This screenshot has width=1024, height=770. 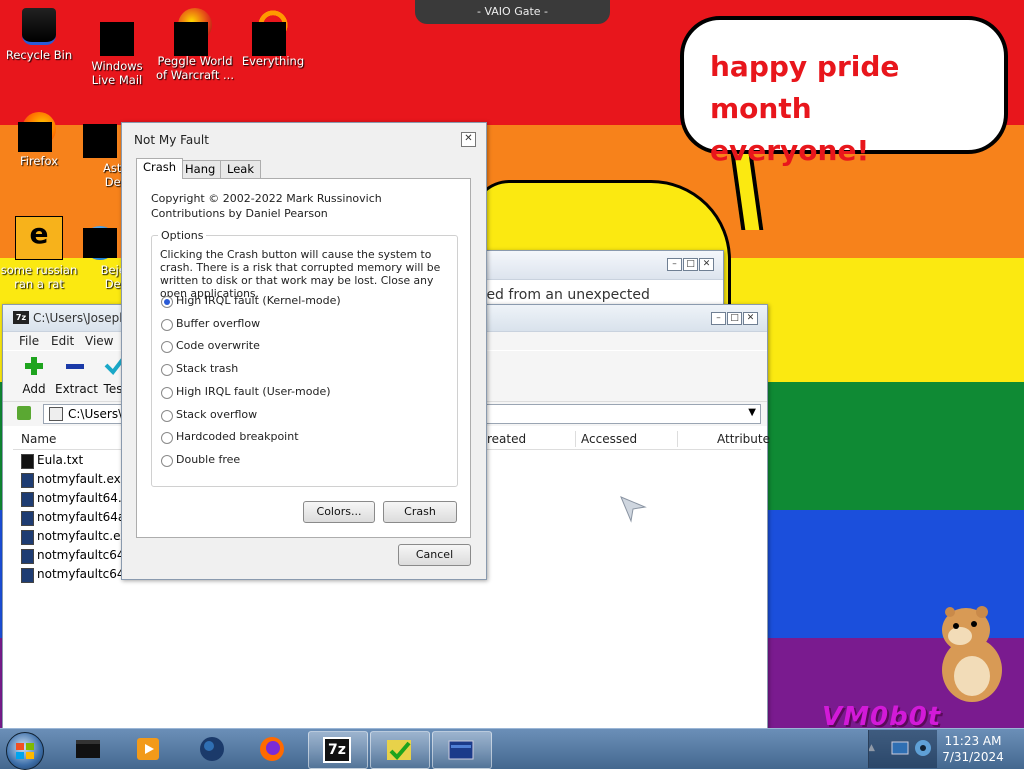 What do you see at coordinates (117, 73) in the screenshot?
I see `desktop-icon-label: Windows Live Mail` at bounding box center [117, 73].